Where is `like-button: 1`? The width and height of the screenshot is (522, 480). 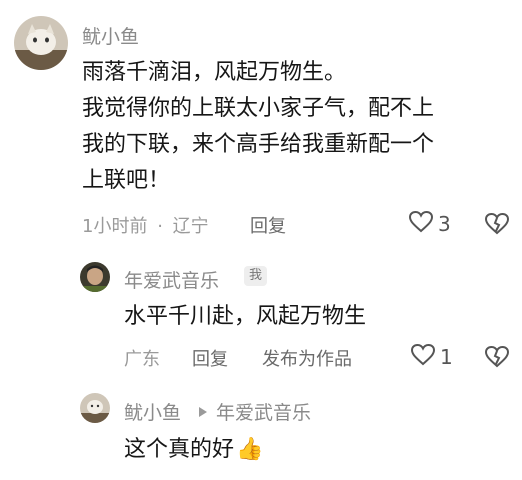
like-button: 1 is located at coordinates (431, 357).